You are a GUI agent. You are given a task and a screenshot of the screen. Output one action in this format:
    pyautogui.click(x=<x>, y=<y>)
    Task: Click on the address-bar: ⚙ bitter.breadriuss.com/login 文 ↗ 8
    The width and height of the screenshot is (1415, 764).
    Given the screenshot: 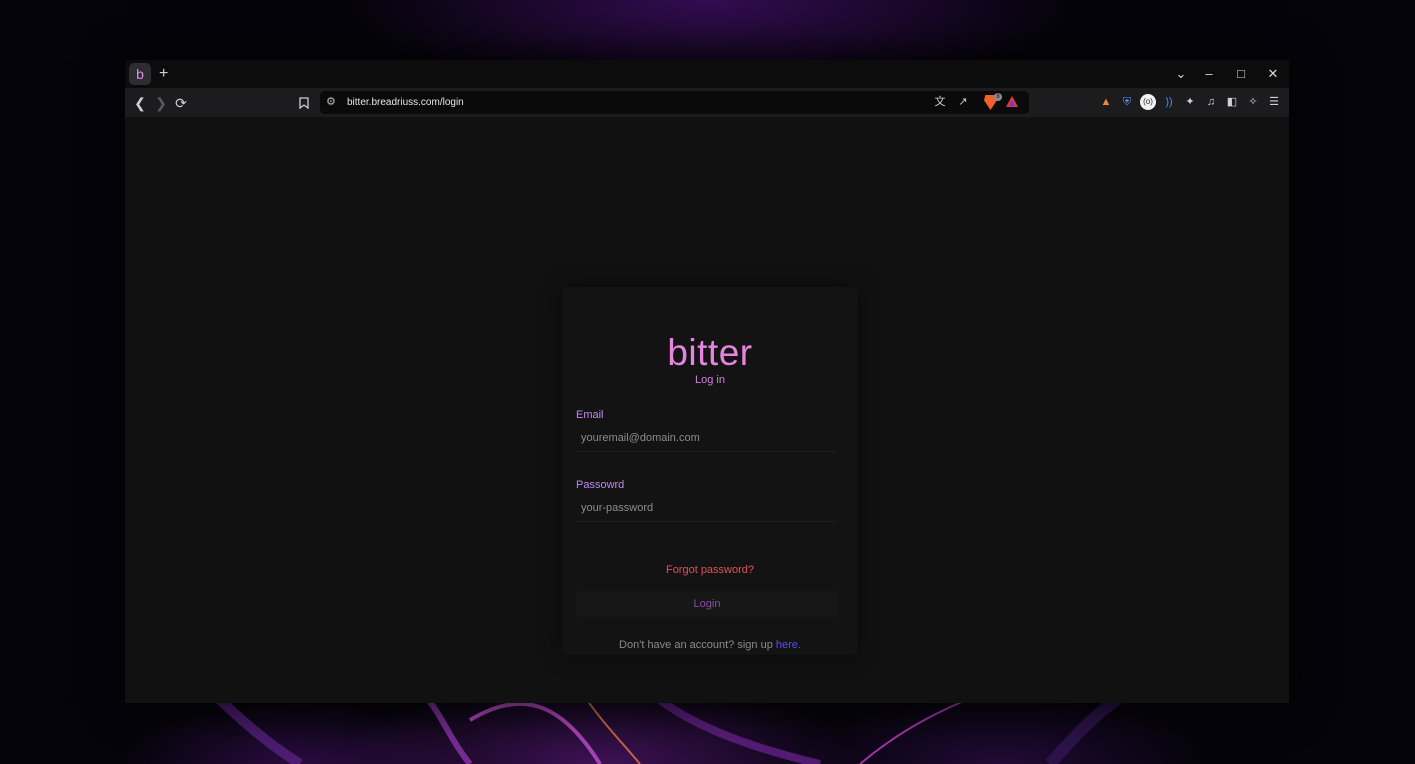 What is the action you would take?
    pyautogui.click(x=674, y=102)
    